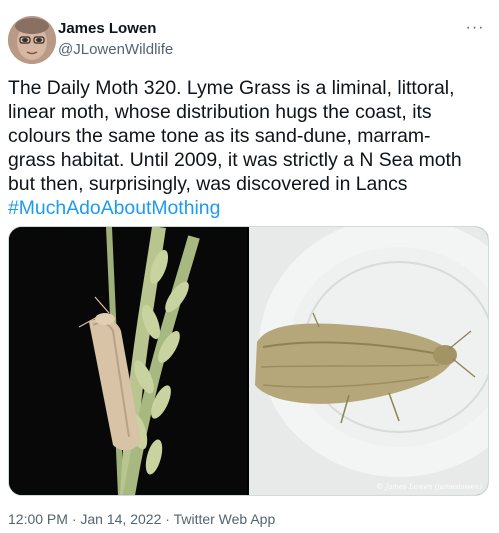 This screenshot has height=533, width=499. I want to click on more-options-button: ···, so click(475, 28).